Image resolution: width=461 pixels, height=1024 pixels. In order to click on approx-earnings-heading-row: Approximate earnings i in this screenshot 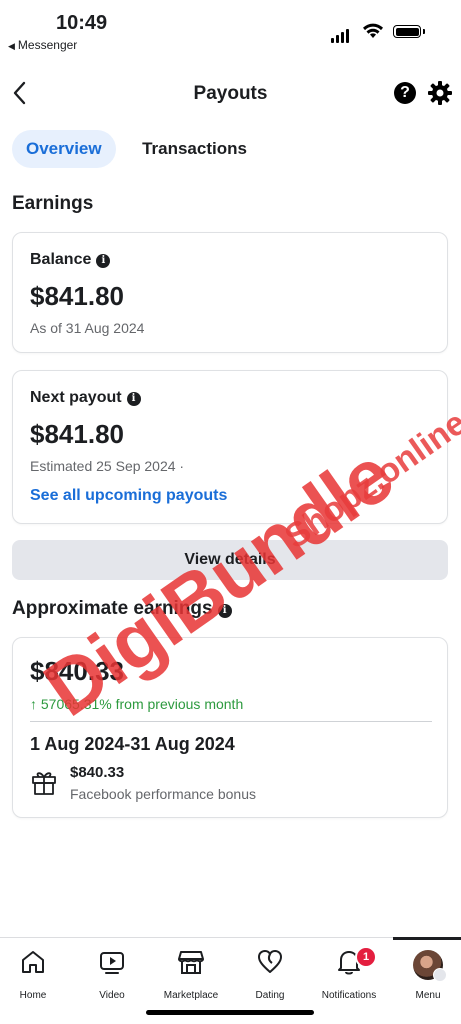, I will do `click(122, 609)`.